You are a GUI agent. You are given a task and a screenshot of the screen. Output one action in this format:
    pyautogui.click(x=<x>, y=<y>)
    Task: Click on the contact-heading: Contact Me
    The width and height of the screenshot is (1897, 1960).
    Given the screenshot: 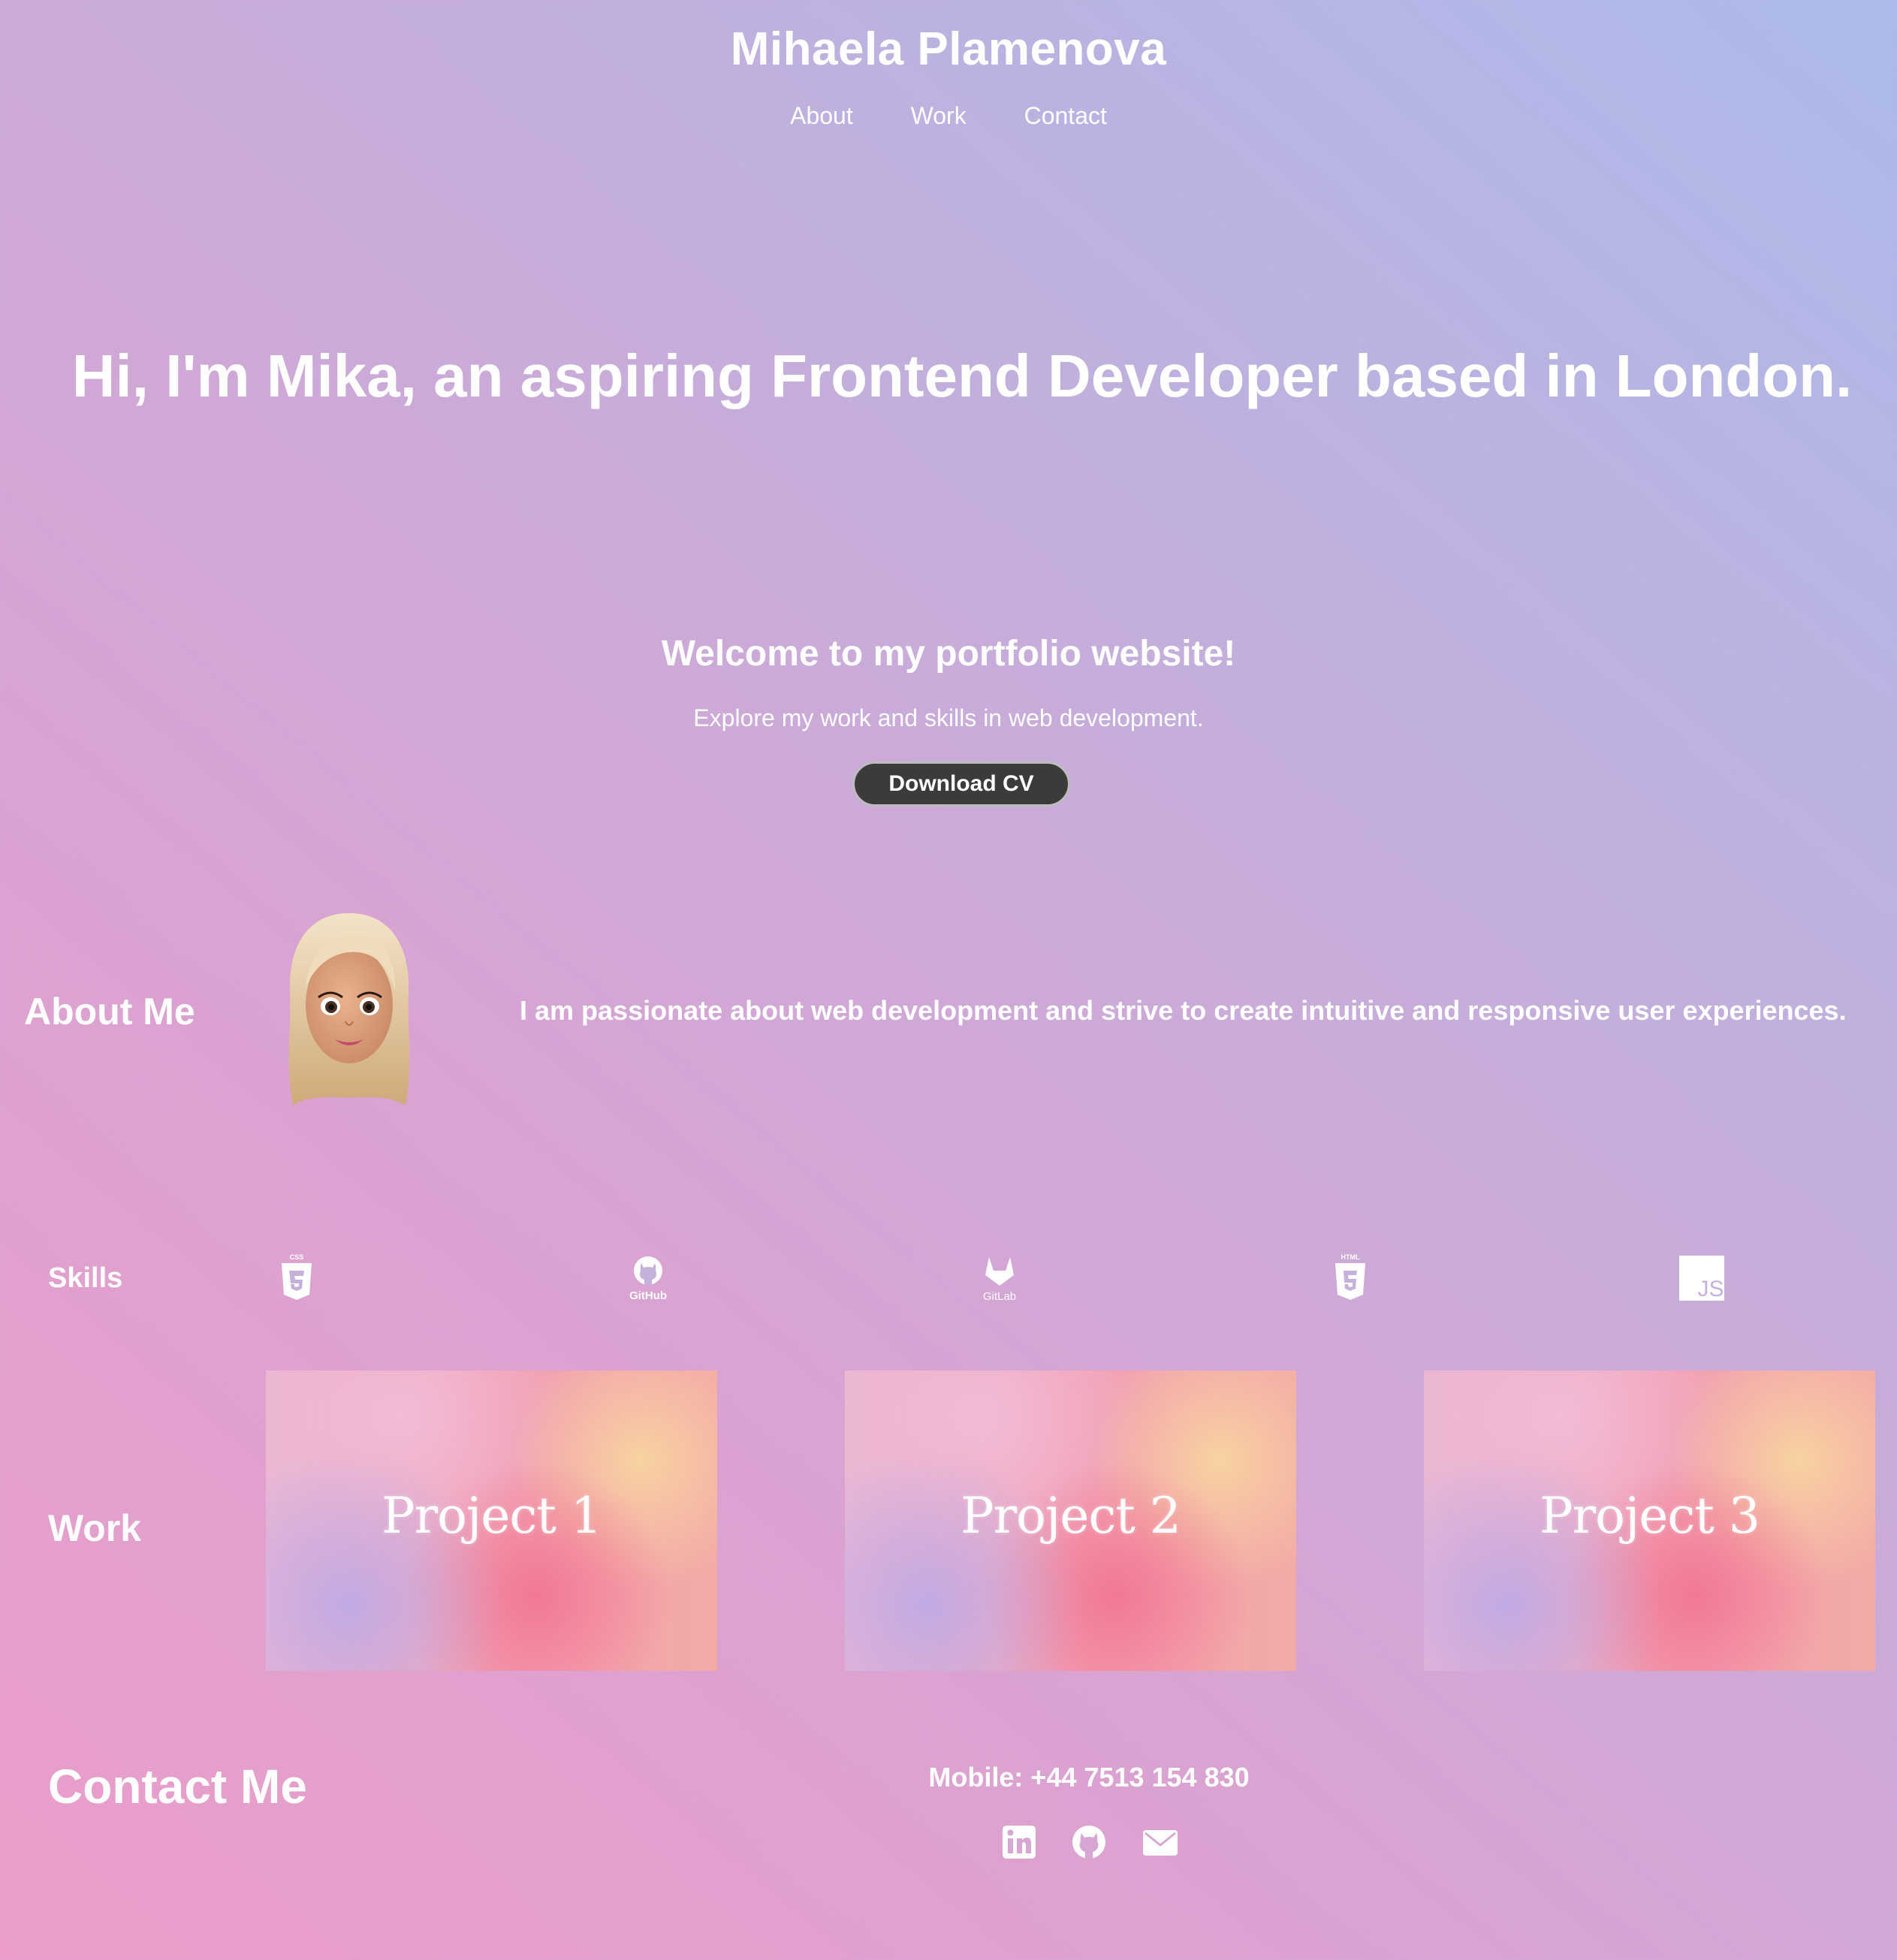 What is the action you would take?
    pyautogui.click(x=178, y=1786)
    